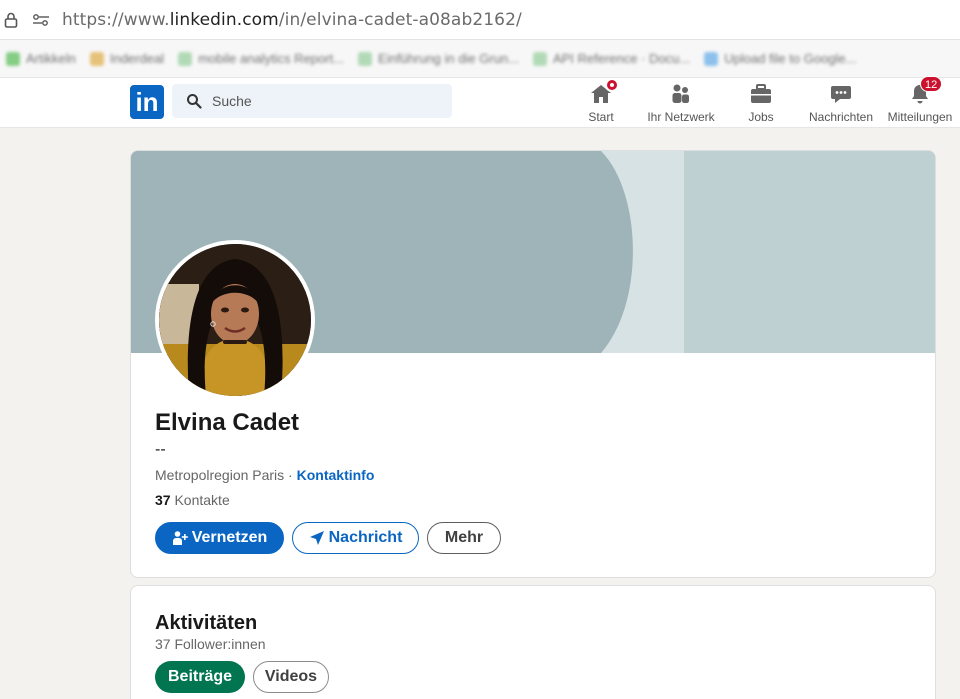  I want to click on linkedin-logo: in, so click(147, 102).